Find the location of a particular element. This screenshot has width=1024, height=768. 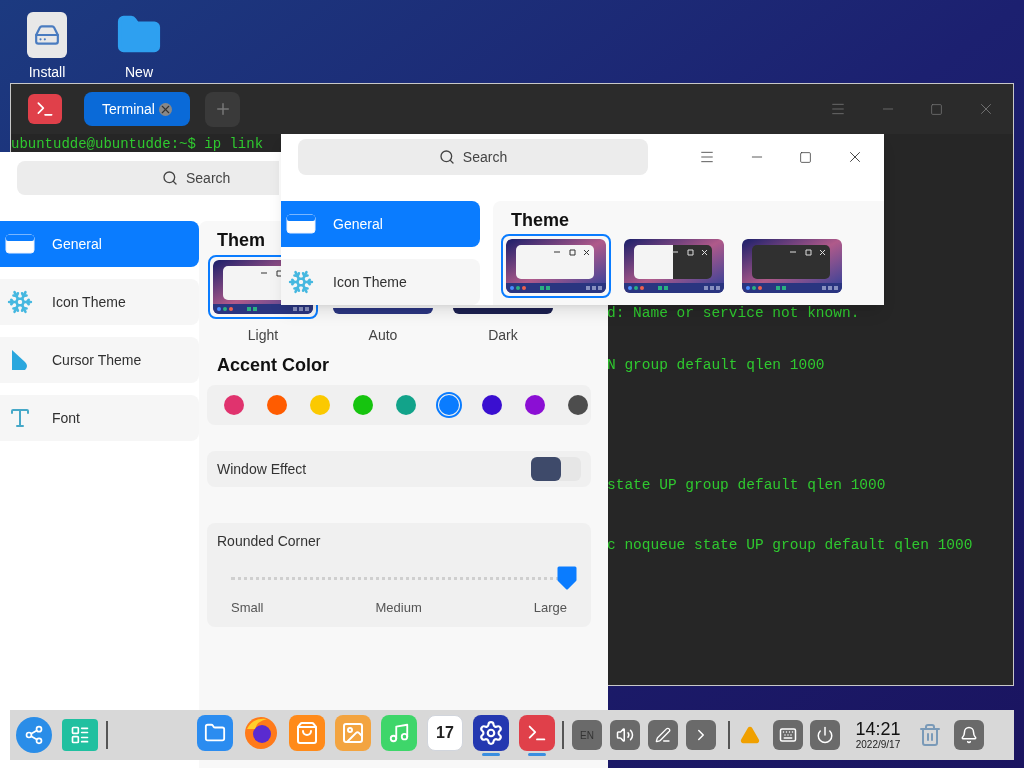

multitask-icon is located at coordinates (80, 735).